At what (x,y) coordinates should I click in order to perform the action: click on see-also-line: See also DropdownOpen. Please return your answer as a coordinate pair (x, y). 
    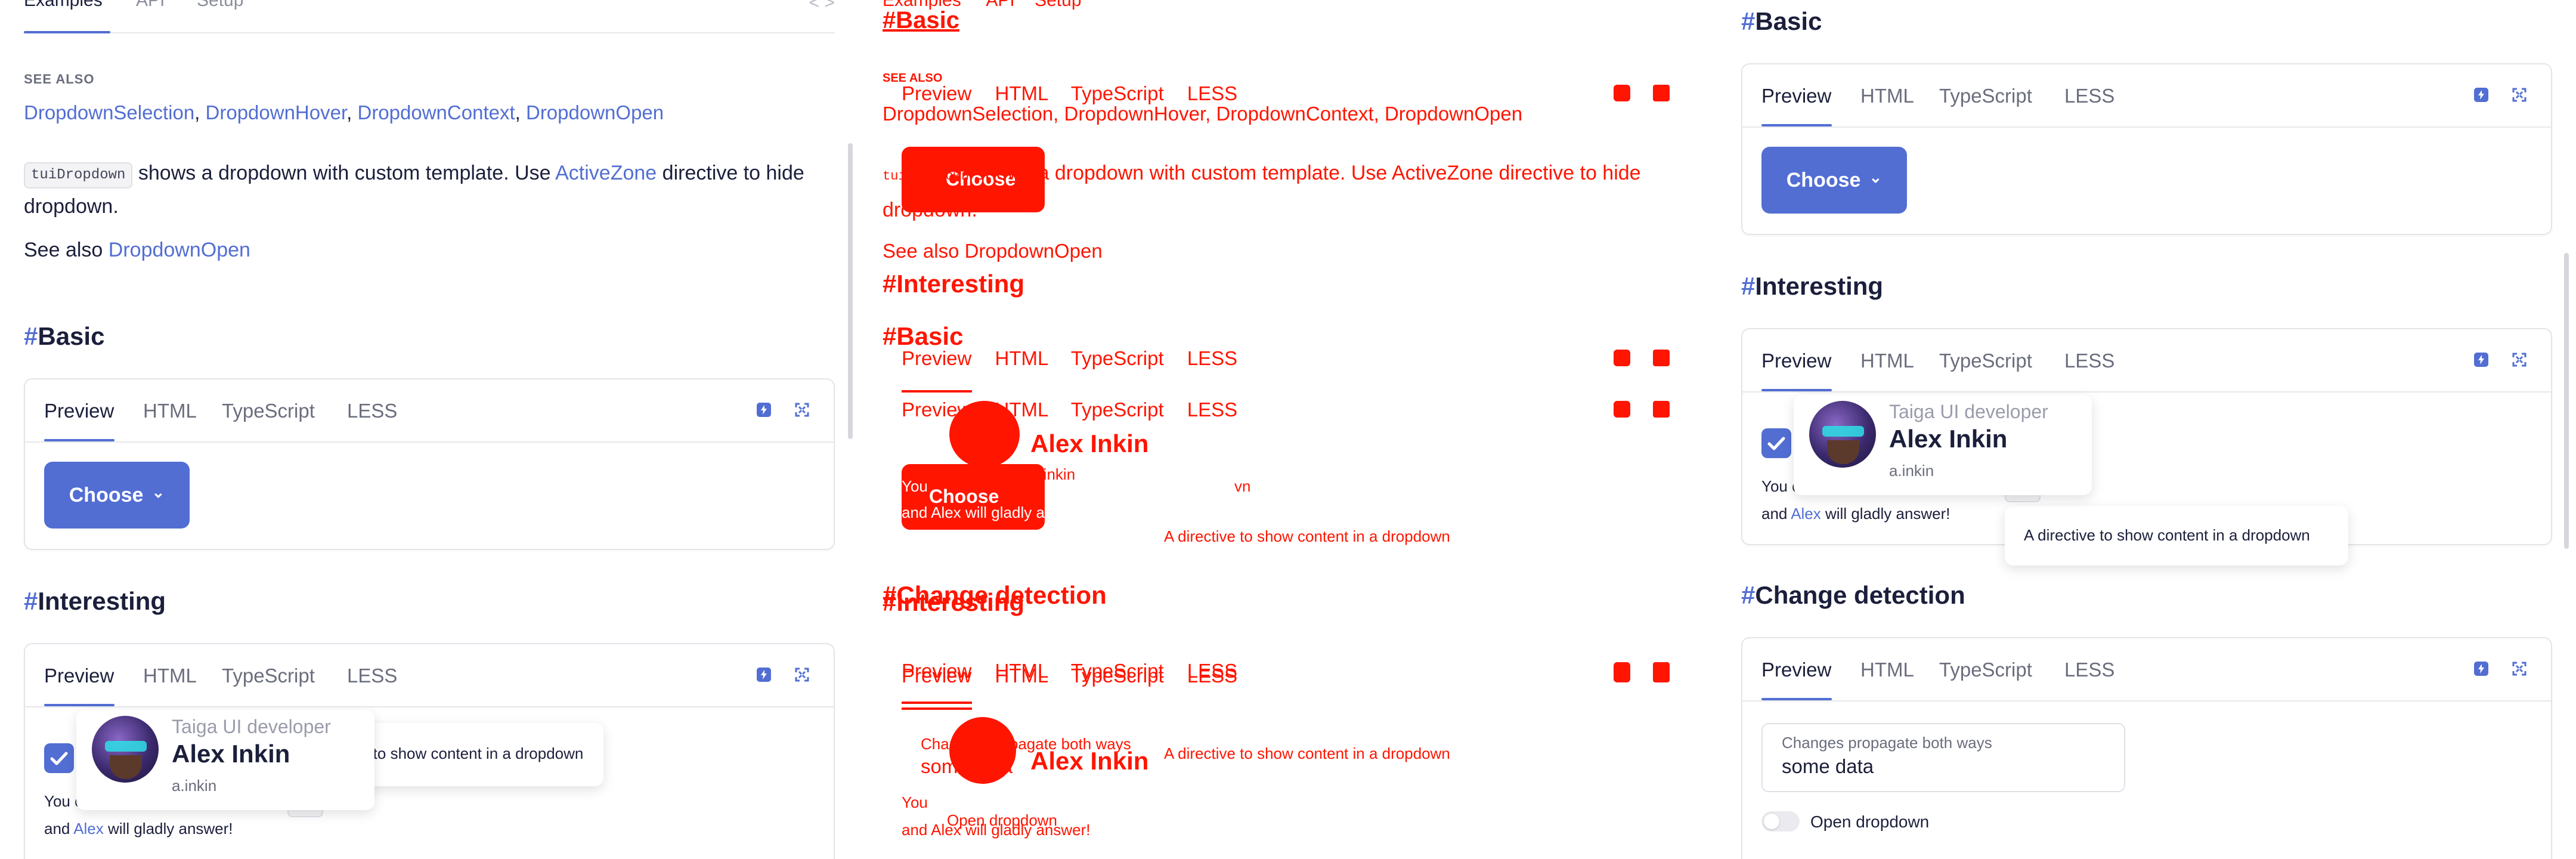
    Looking at the image, I should click on (137, 250).